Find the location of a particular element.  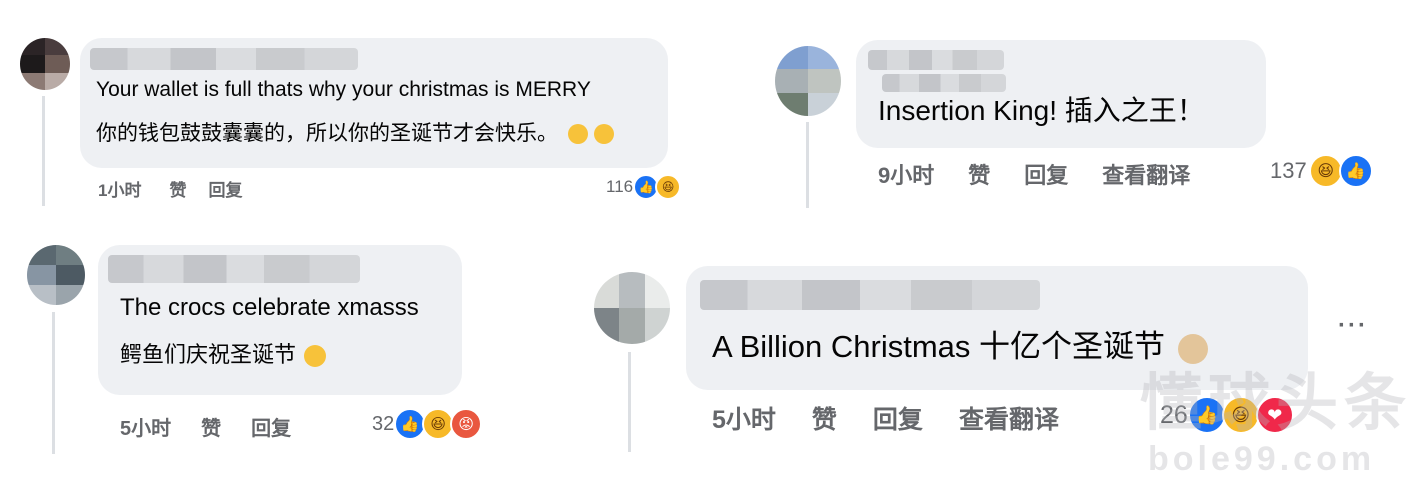

reaction-summary: 32 👍 😆 😡 is located at coordinates (427, 424).